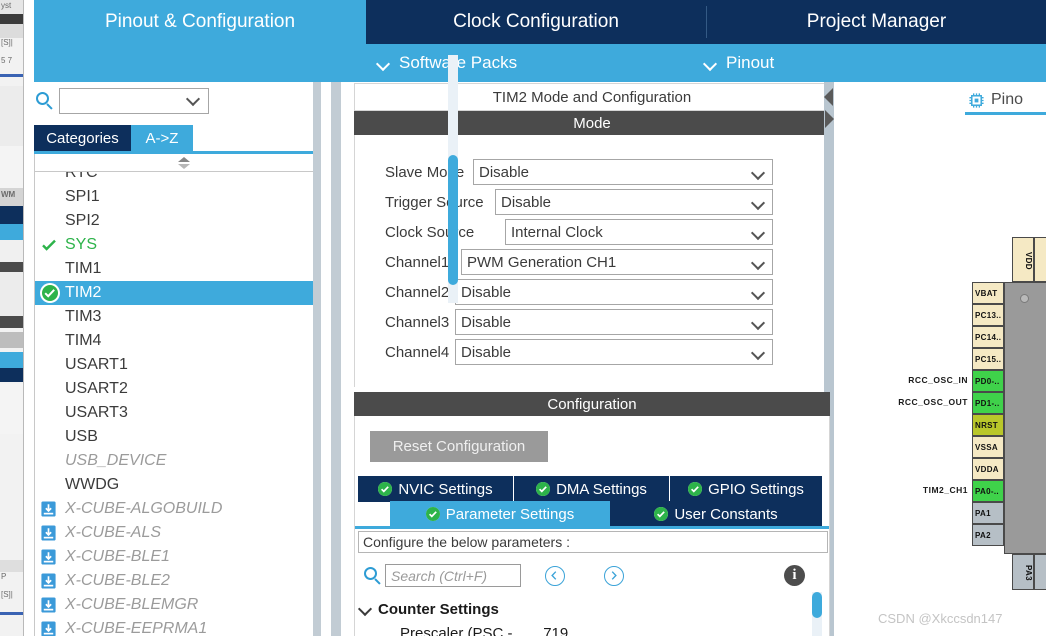 This screenshot has height=636, width=1046. What do you see at coordinates (8, 194) in the screenshot?
I see `bg-fragment: WM` at bounding box center [8, 194].